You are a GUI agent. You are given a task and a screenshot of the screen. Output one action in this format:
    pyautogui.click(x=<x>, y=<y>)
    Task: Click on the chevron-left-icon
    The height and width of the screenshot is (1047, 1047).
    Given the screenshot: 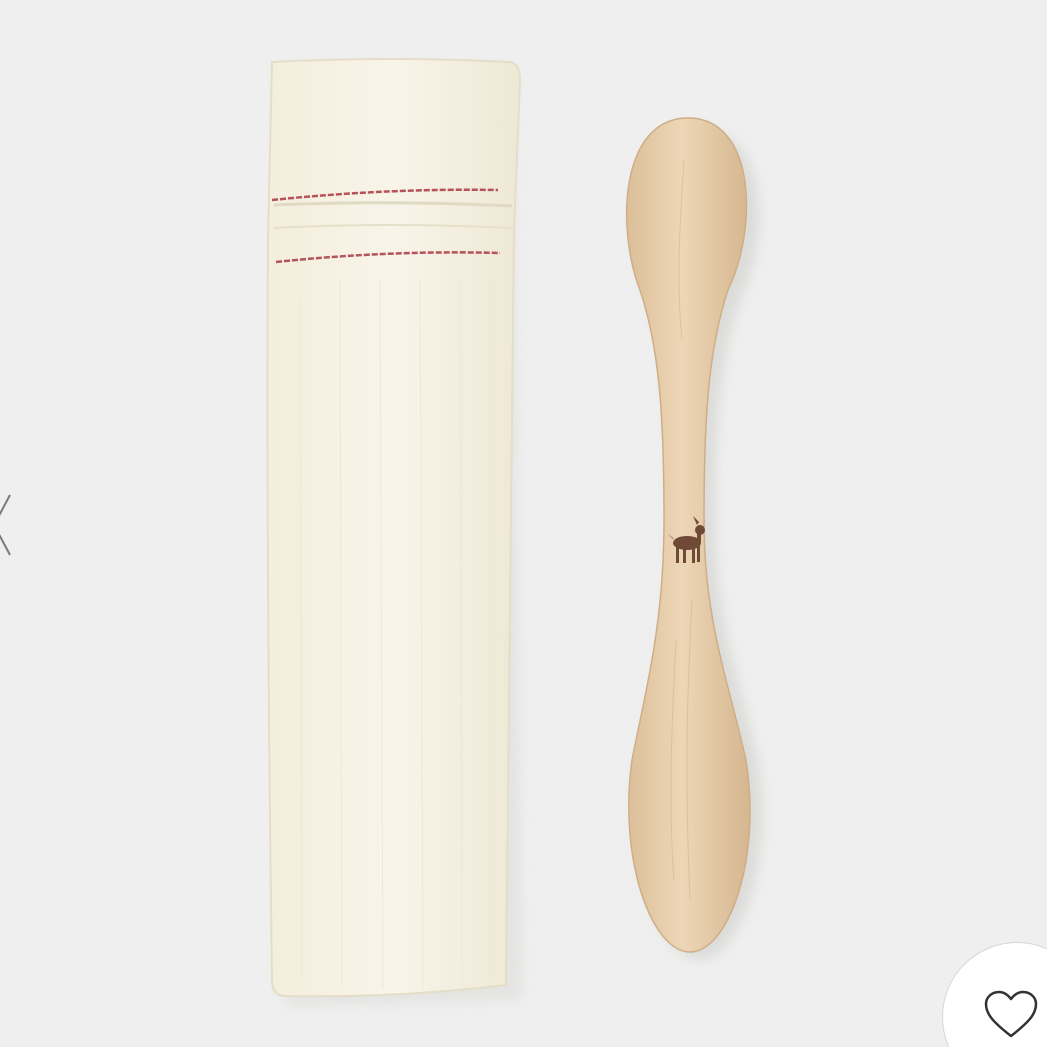 What is the action you would take?
    pyautogui.click(x=5, y=525)
    